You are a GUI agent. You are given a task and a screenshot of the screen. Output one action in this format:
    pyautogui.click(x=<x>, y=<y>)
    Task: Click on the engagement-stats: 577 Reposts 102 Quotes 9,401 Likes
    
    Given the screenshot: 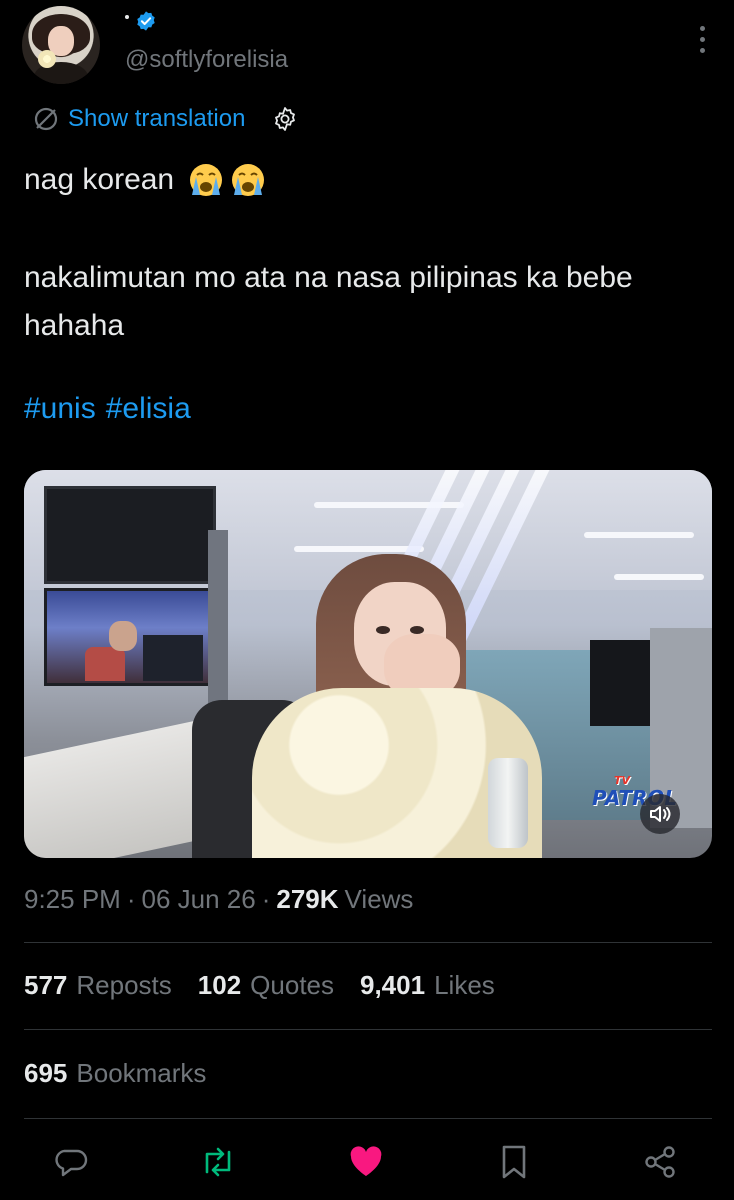 What is the action you would take?
    pyautogui.click(x=272, y=985)
    